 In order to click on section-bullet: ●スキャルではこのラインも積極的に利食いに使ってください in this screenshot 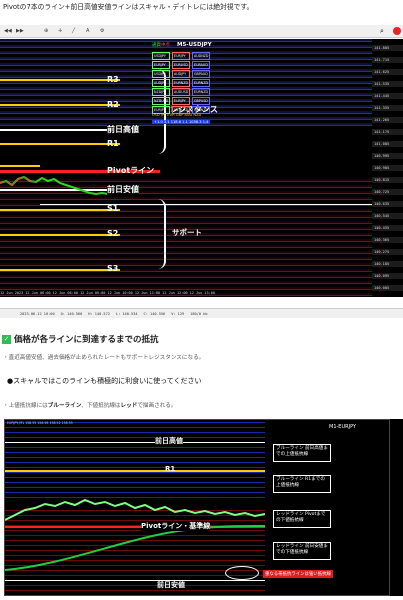, I will do `click(104, 381)`.